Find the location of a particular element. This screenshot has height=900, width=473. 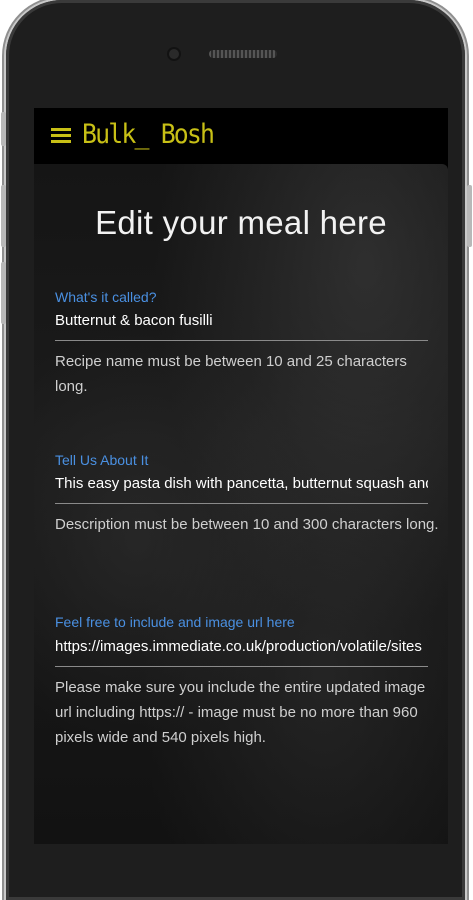

description-label: Tell Us About It is located at coordinates (102, 460).